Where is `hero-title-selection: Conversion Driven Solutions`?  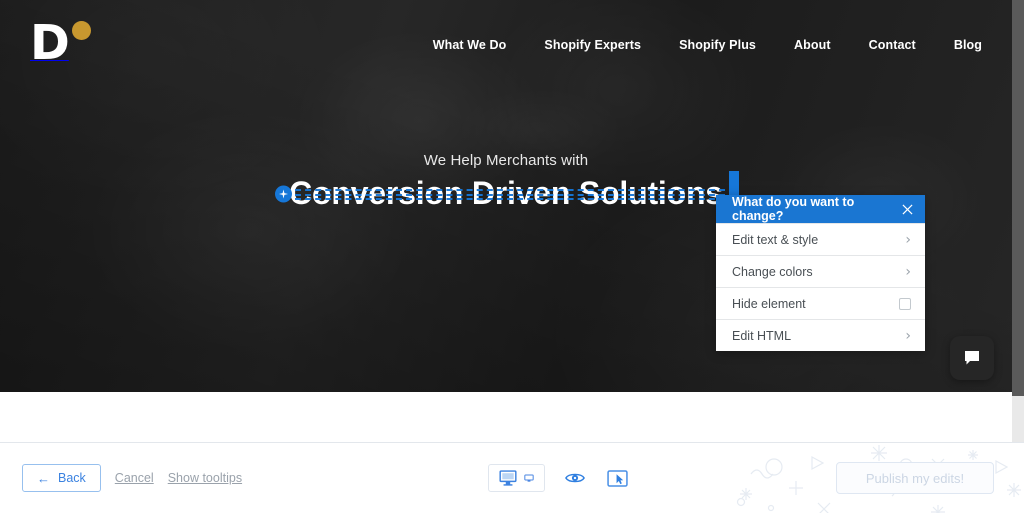 hero-title-selection: Conversion Driven Solutions is located at coordinates (507, 191).